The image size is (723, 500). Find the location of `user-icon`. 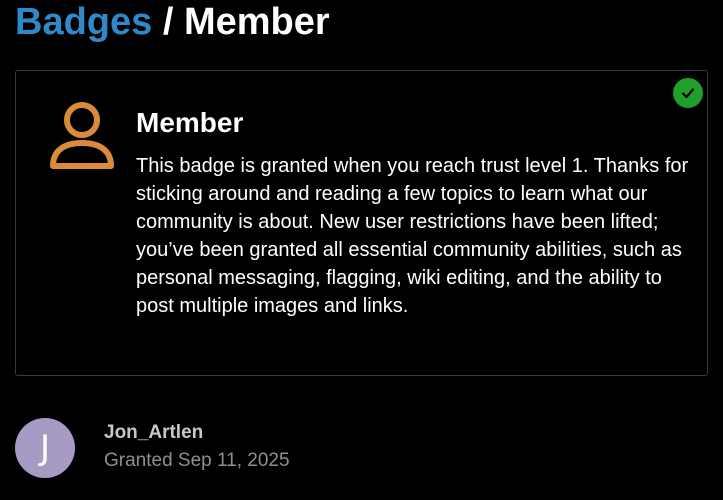

user-icon is located at coordinates (82, 136).